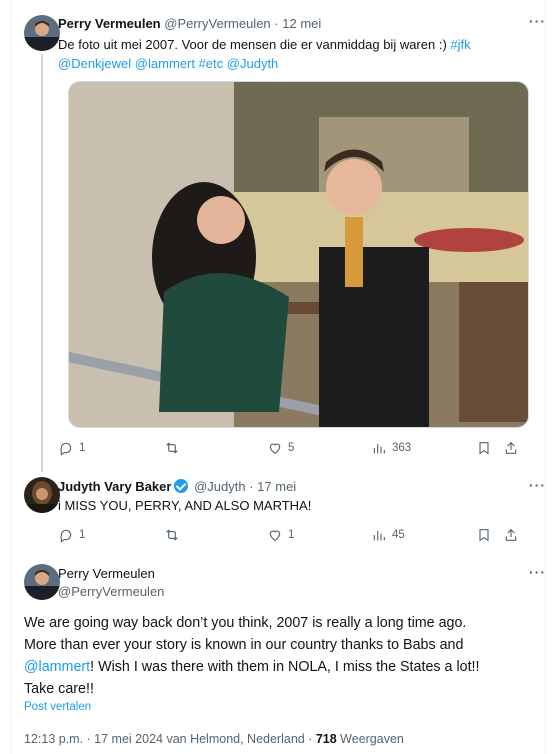 This screenshot has height=754, width=560. Describe the element at coordinates (42, 263) in the screenshot. I see `thread-connector` at that location.